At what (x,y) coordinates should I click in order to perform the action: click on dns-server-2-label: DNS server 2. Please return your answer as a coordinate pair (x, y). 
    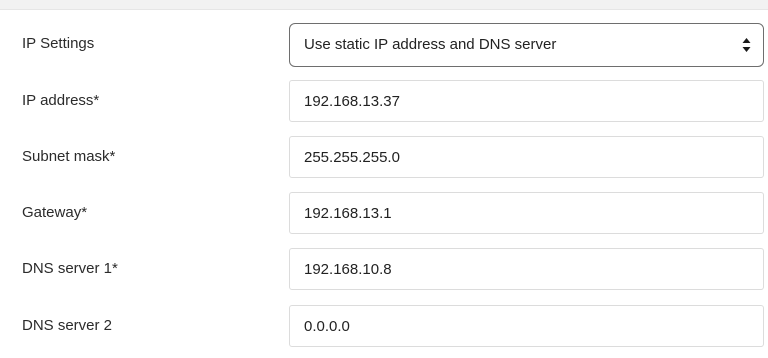
    Looking at the image, I should click on (67, 325).